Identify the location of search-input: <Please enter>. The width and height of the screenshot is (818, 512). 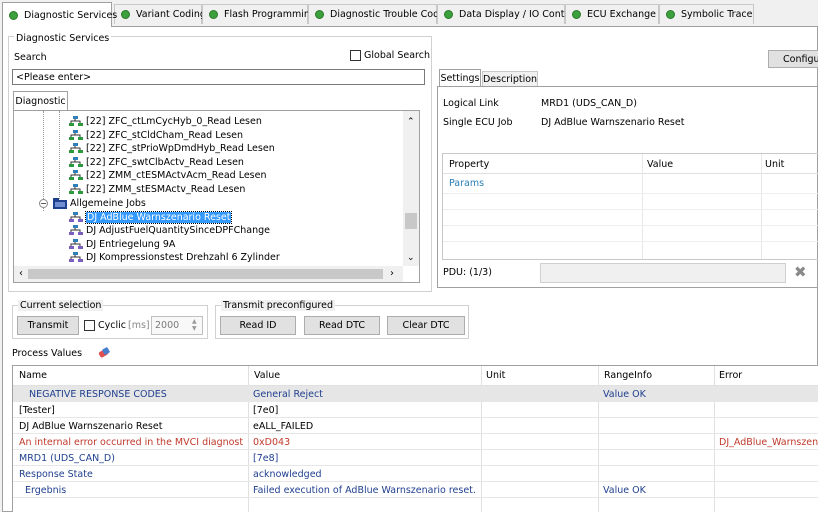
(218, 77).